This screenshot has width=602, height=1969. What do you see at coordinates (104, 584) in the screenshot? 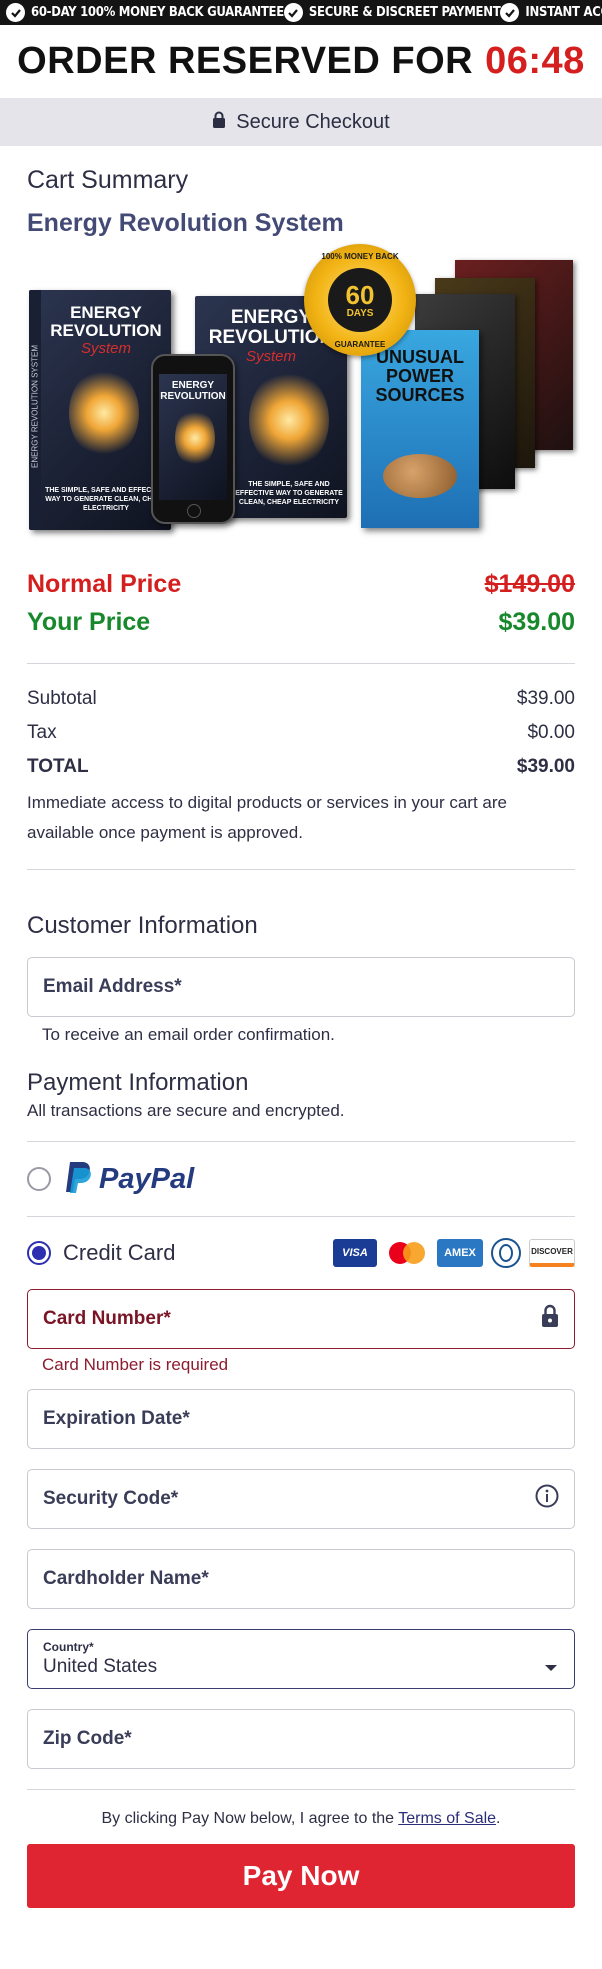
I see `normal-price-label: Normal Price` at bounding box center [104, 584].